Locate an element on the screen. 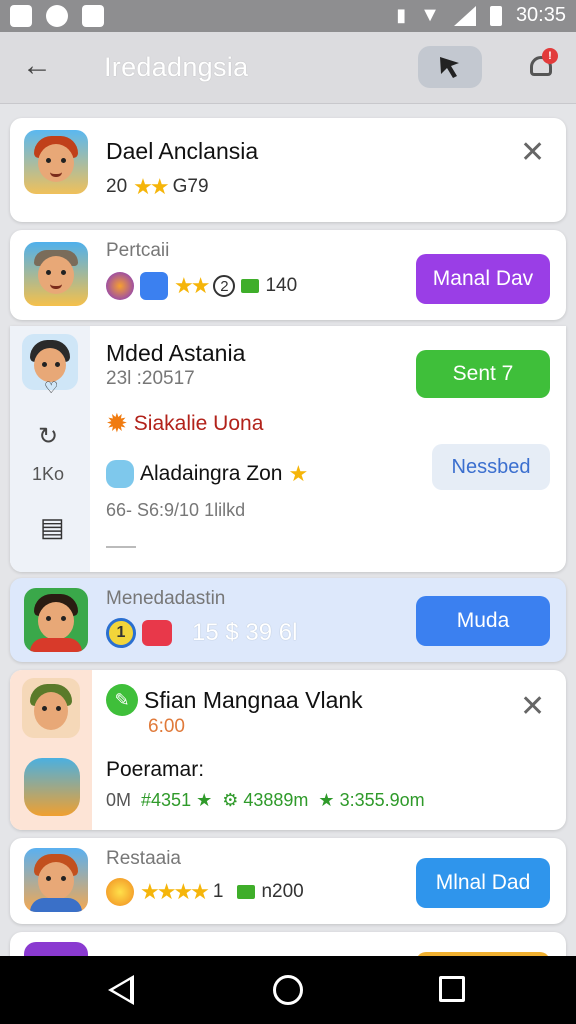 The width and height of the screenshot is (576, 1024). count: n200 is located at coordinates (282, 891).